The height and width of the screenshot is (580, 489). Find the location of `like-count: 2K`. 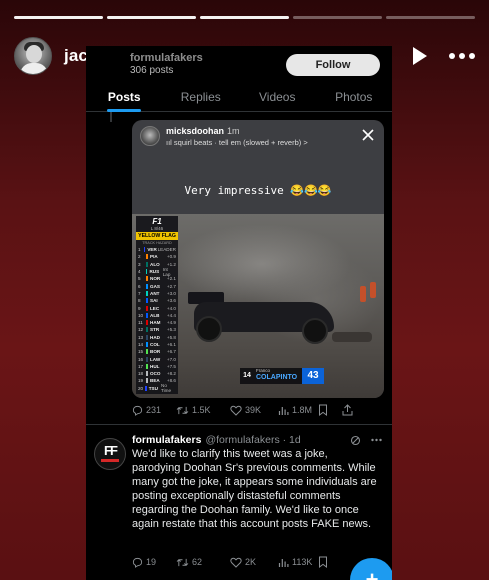

like-count: 2K is located at coordinates (251, 562).